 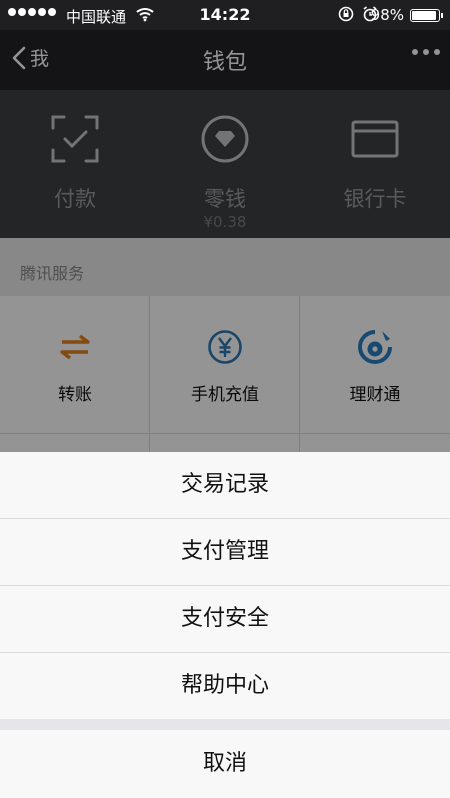 What do you see at coordinates (426, 15) in the screenshot?
I see `battery-icon` at bounding box center [426, 15].